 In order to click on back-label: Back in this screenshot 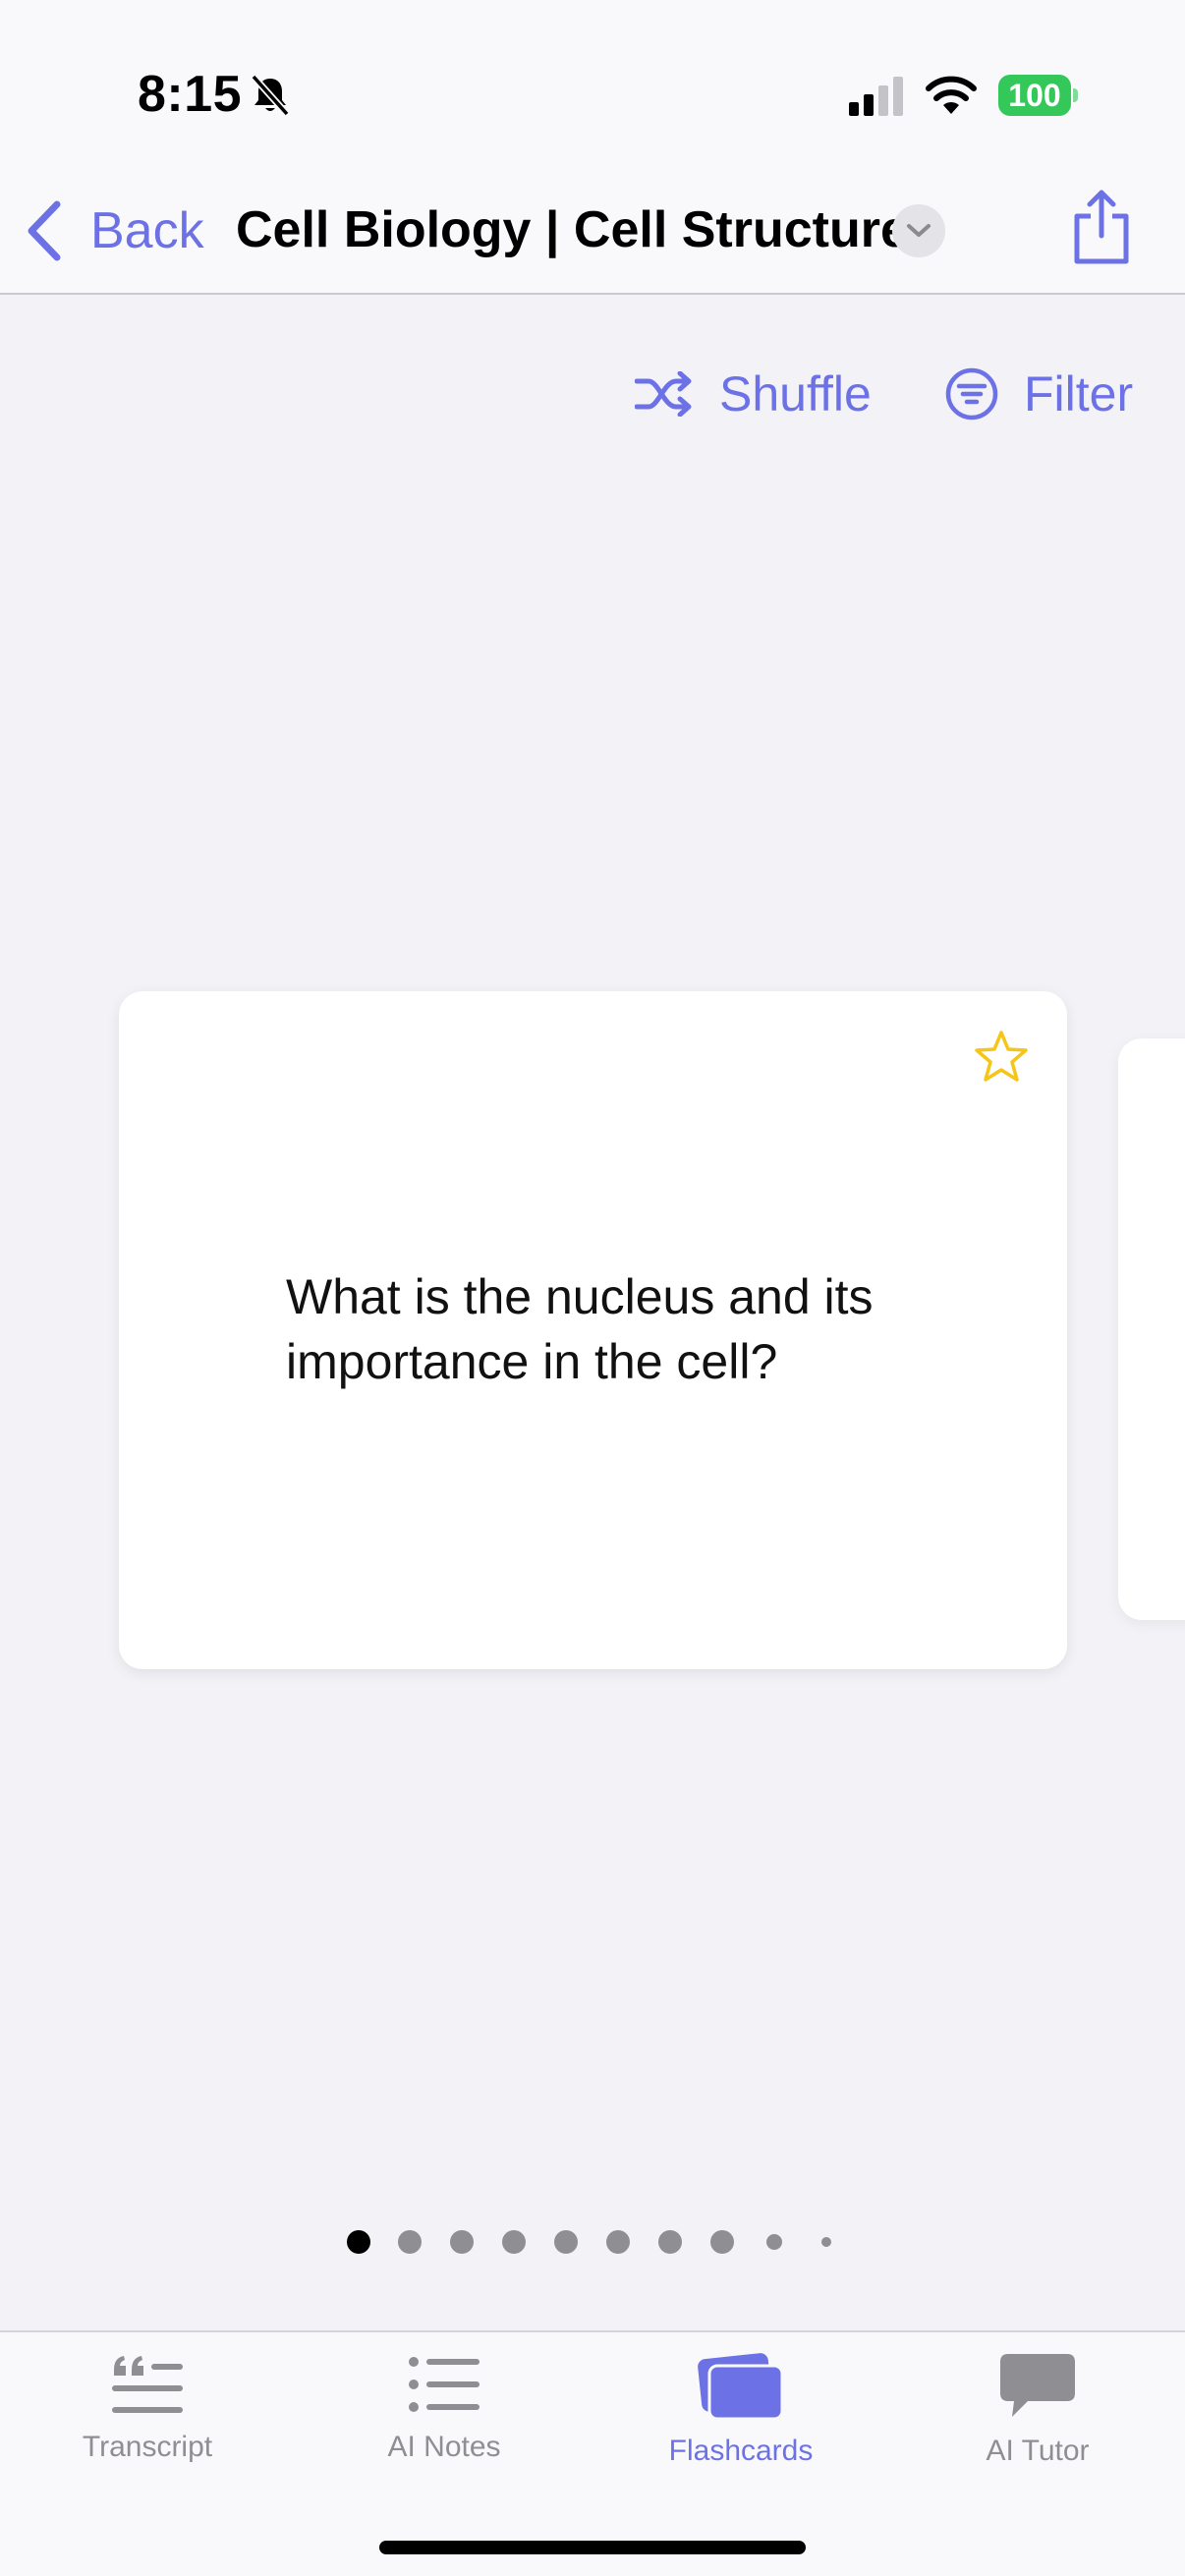, I will do `click(147, 230)`.